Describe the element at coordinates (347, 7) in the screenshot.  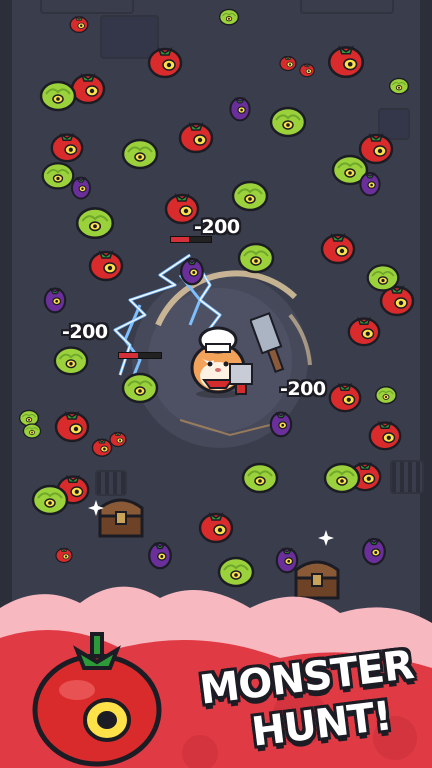
I see `floor-tile` at that location.